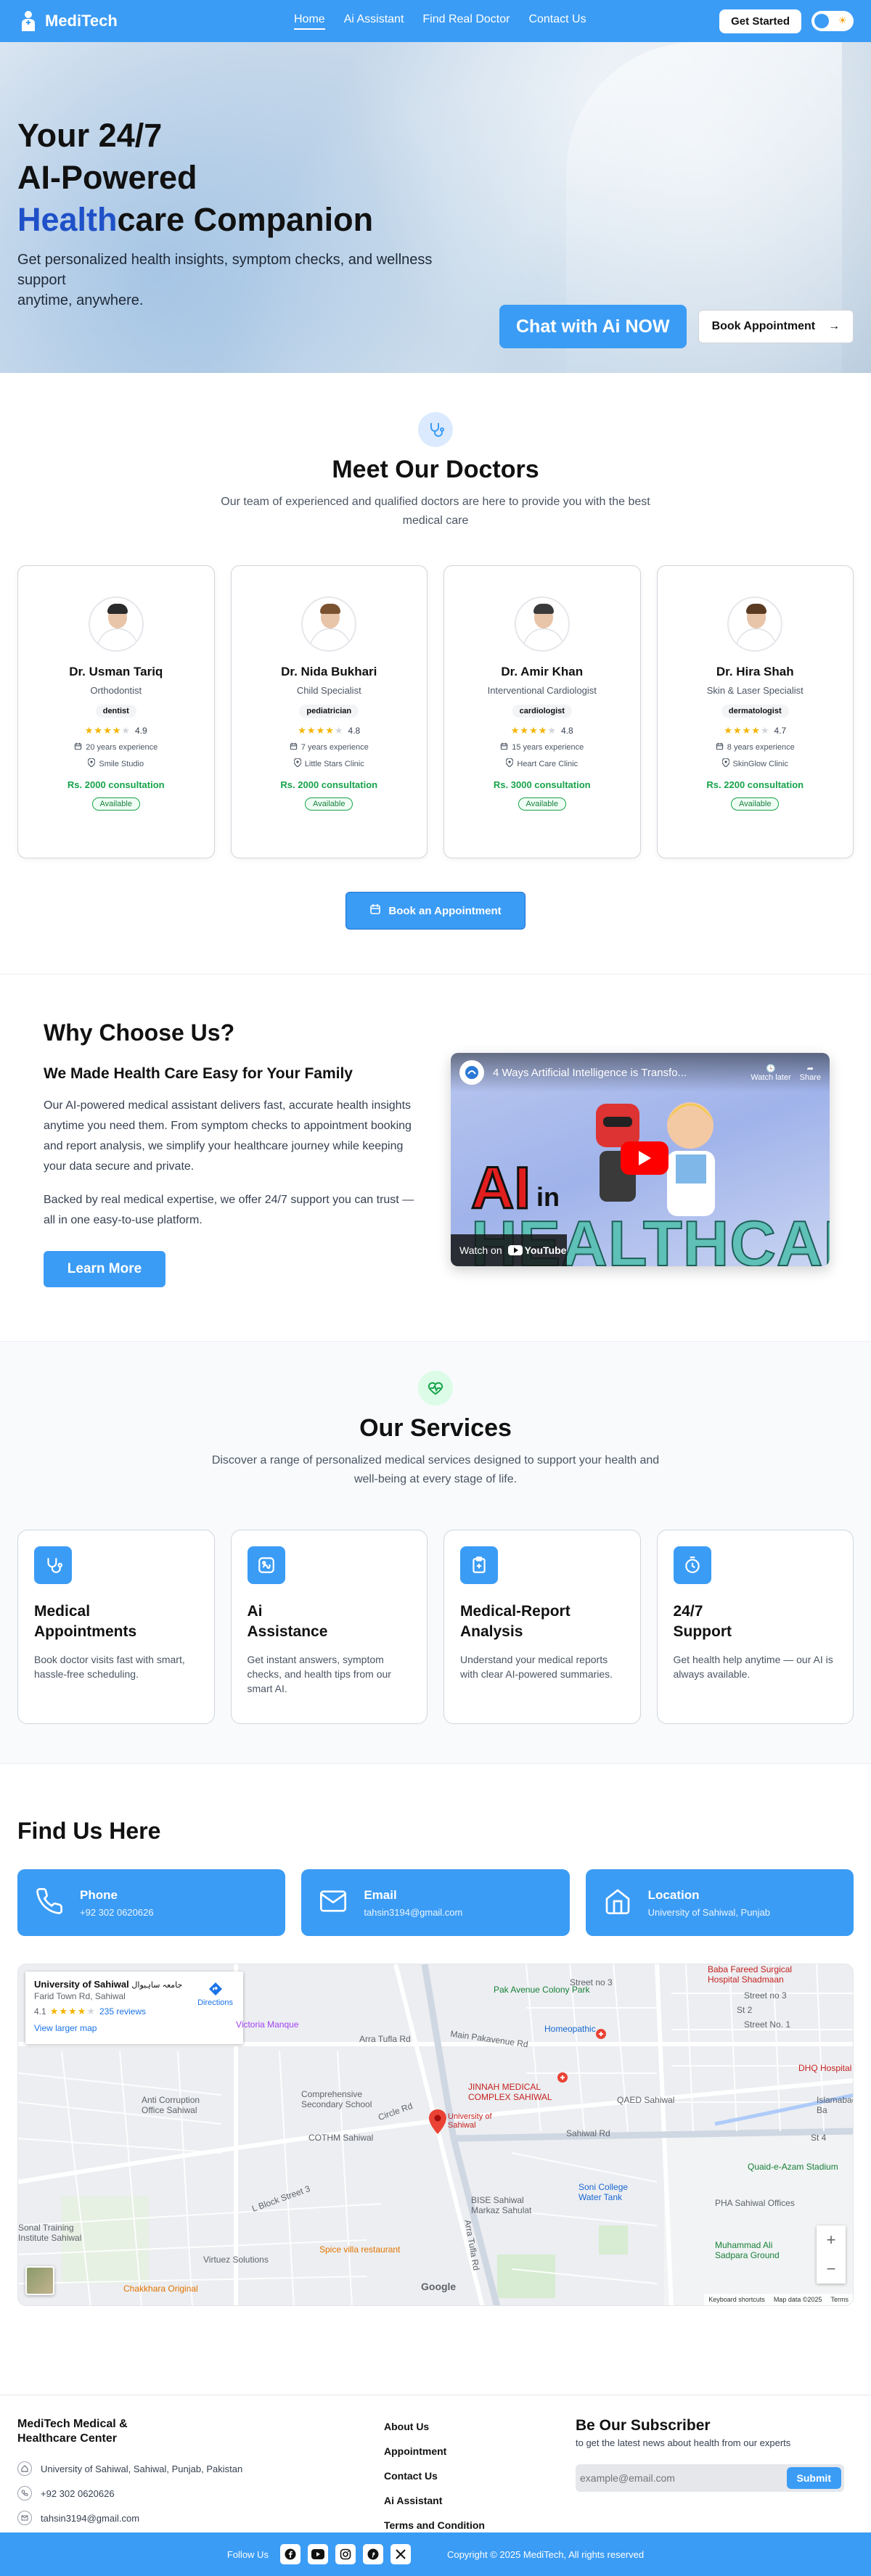 This screenshot has height=2576, width=871. I want to click on learn-more-button: Learn More, so click(105, 1269).